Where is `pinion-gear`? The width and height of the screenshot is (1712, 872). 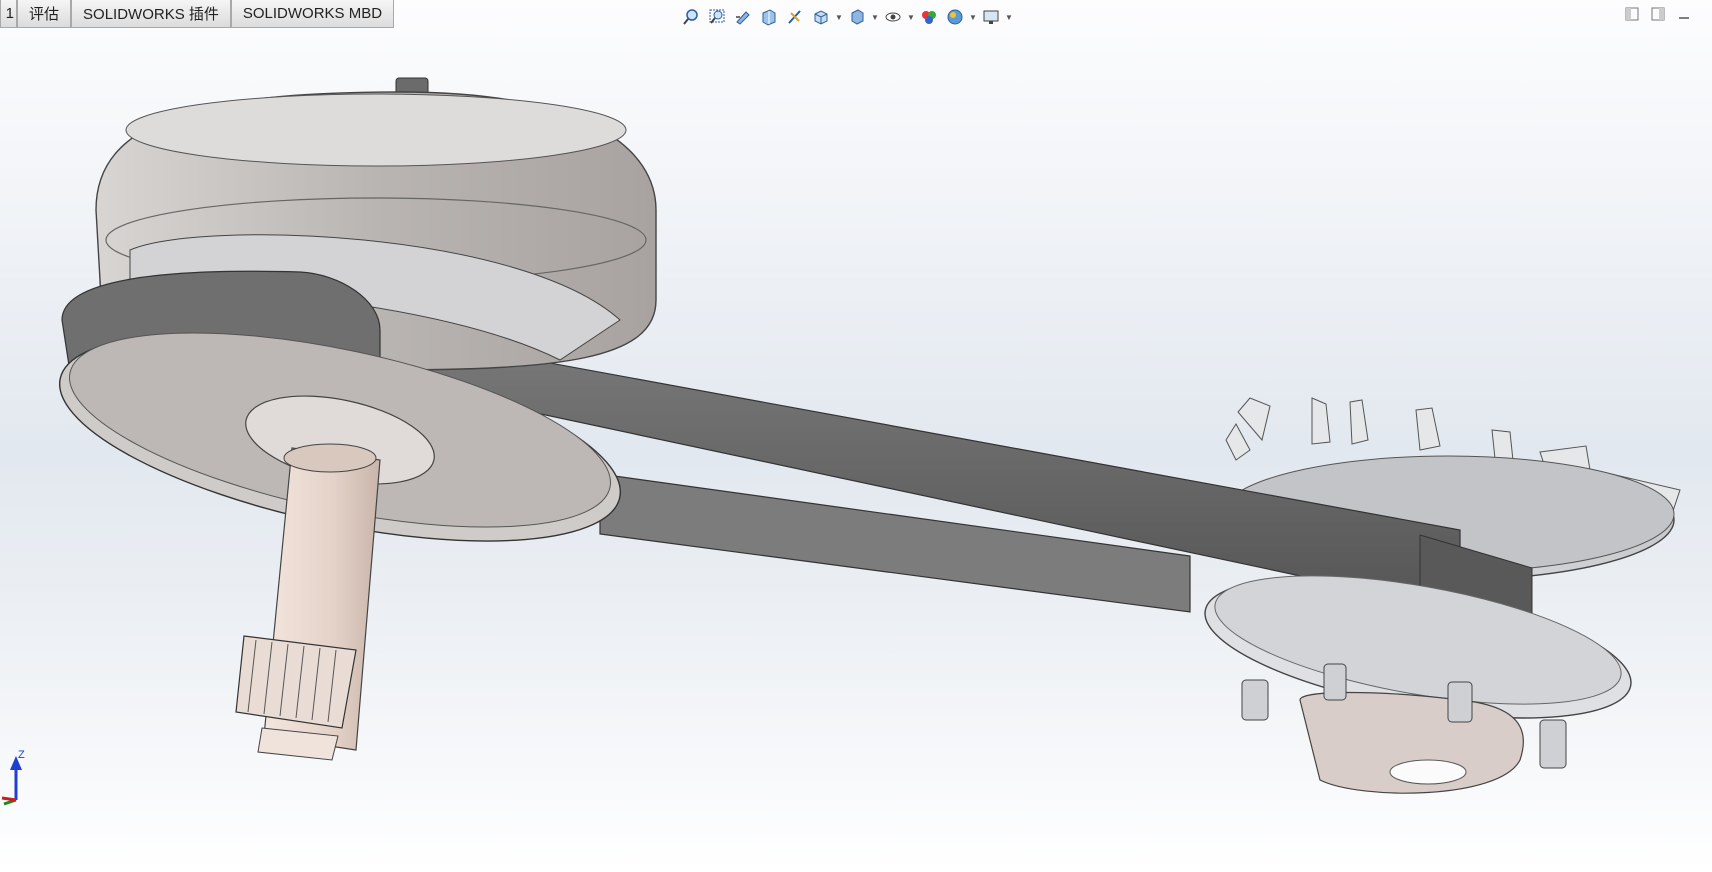 pinion-gear is located at coordinates (296, 682).